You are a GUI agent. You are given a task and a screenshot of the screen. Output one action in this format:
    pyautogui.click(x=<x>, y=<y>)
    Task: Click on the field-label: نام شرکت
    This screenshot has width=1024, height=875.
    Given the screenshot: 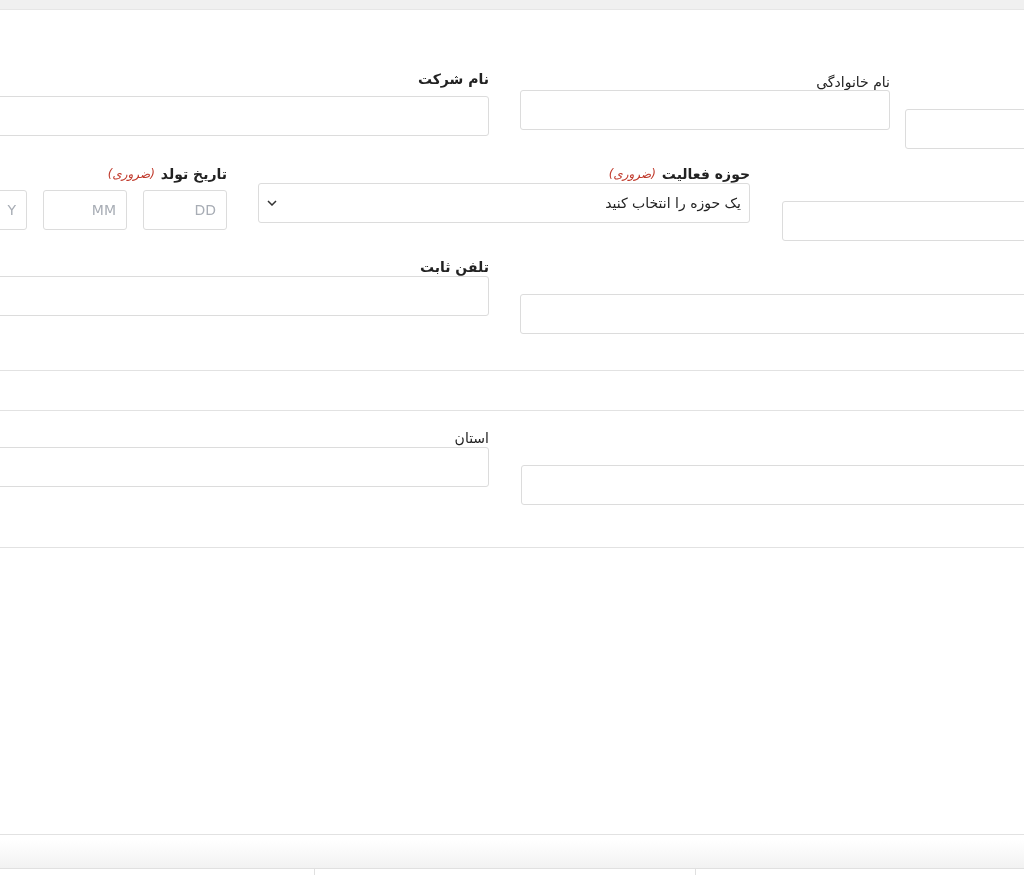 What is the action you would take?
    pyautogui.click(x=453, y=79)
    